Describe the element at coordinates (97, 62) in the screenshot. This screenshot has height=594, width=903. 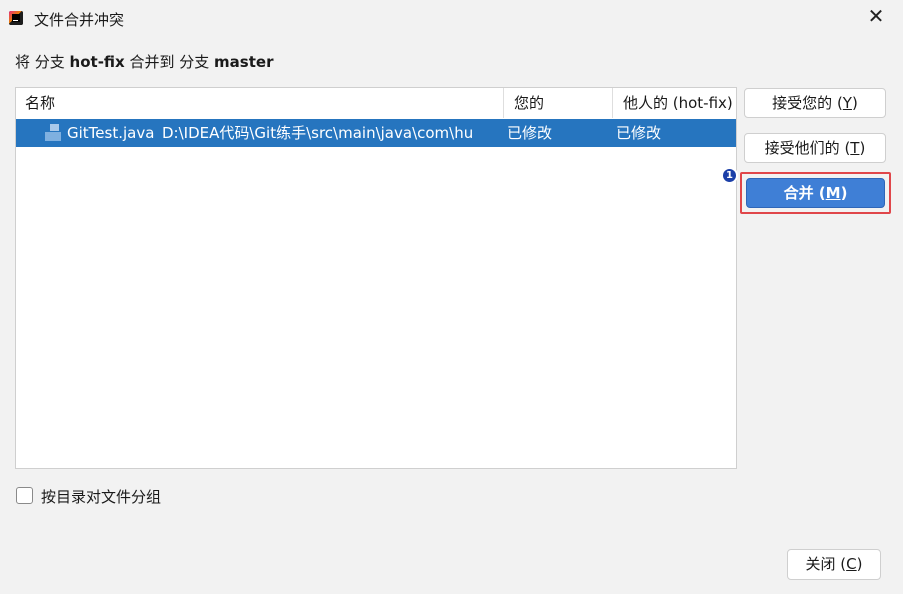
I see `source-branch: hot-fix` at that location.